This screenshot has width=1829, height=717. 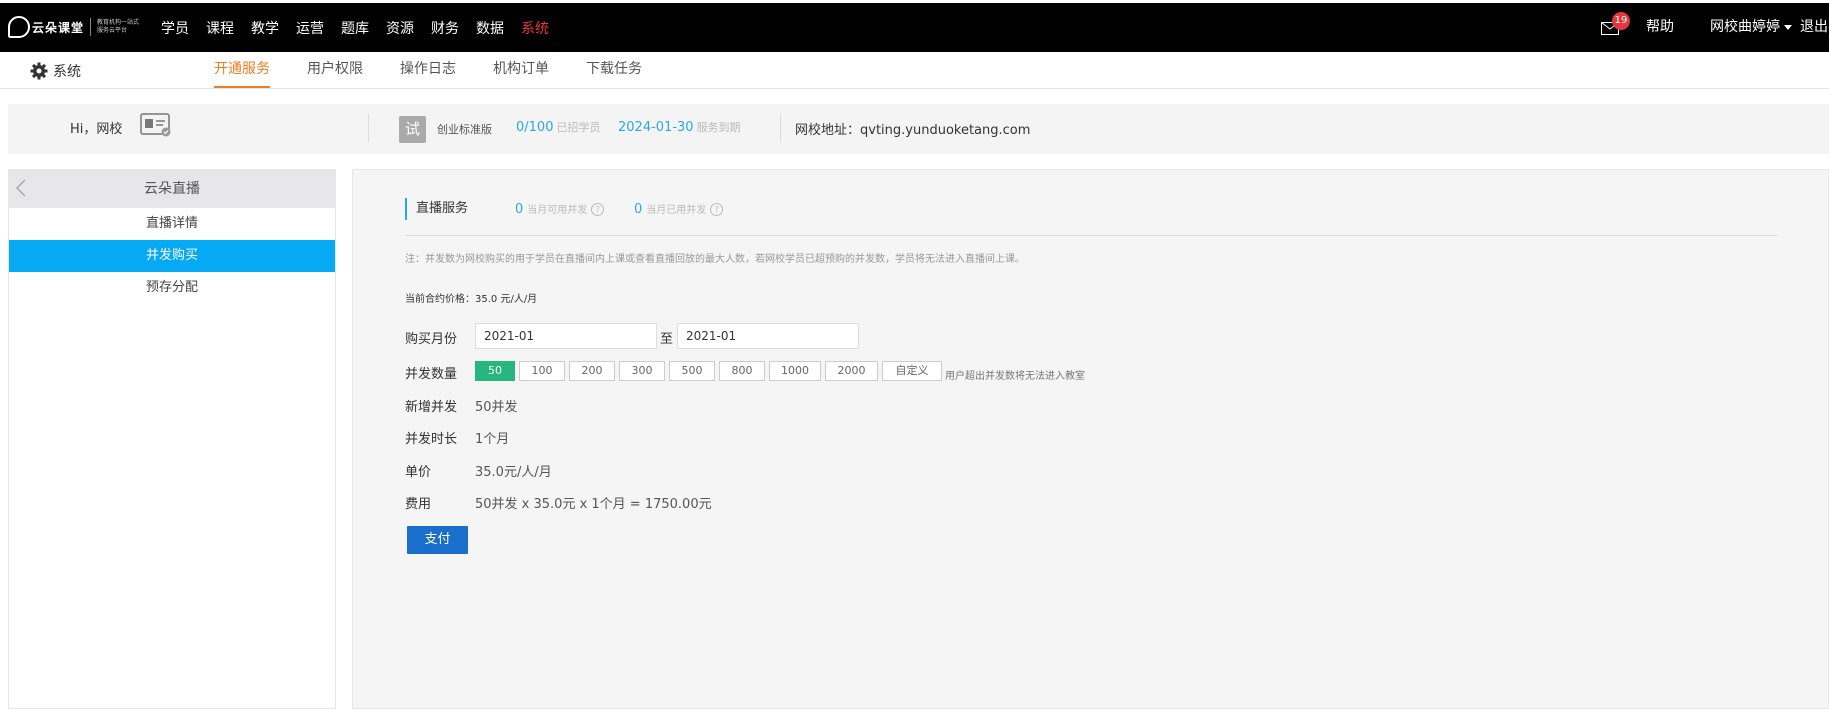 What do you see at coordinates (578, 127) in the screenshot?
I see `student-count-label: 已招学员` at bounding box center [578, 127].